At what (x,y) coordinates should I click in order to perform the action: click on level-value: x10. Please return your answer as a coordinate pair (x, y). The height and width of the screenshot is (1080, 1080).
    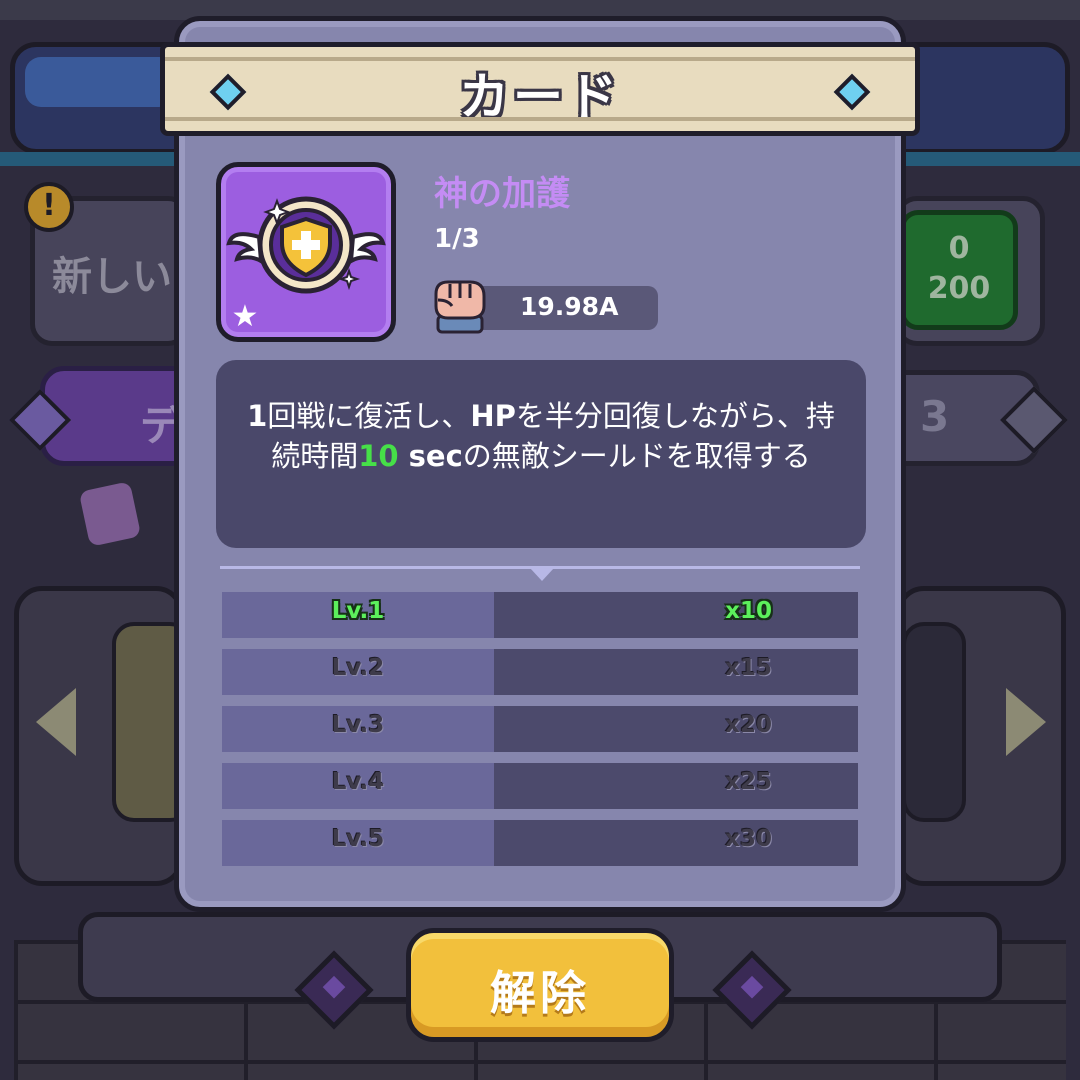
    Looking at the image, I should click on (748, 611).